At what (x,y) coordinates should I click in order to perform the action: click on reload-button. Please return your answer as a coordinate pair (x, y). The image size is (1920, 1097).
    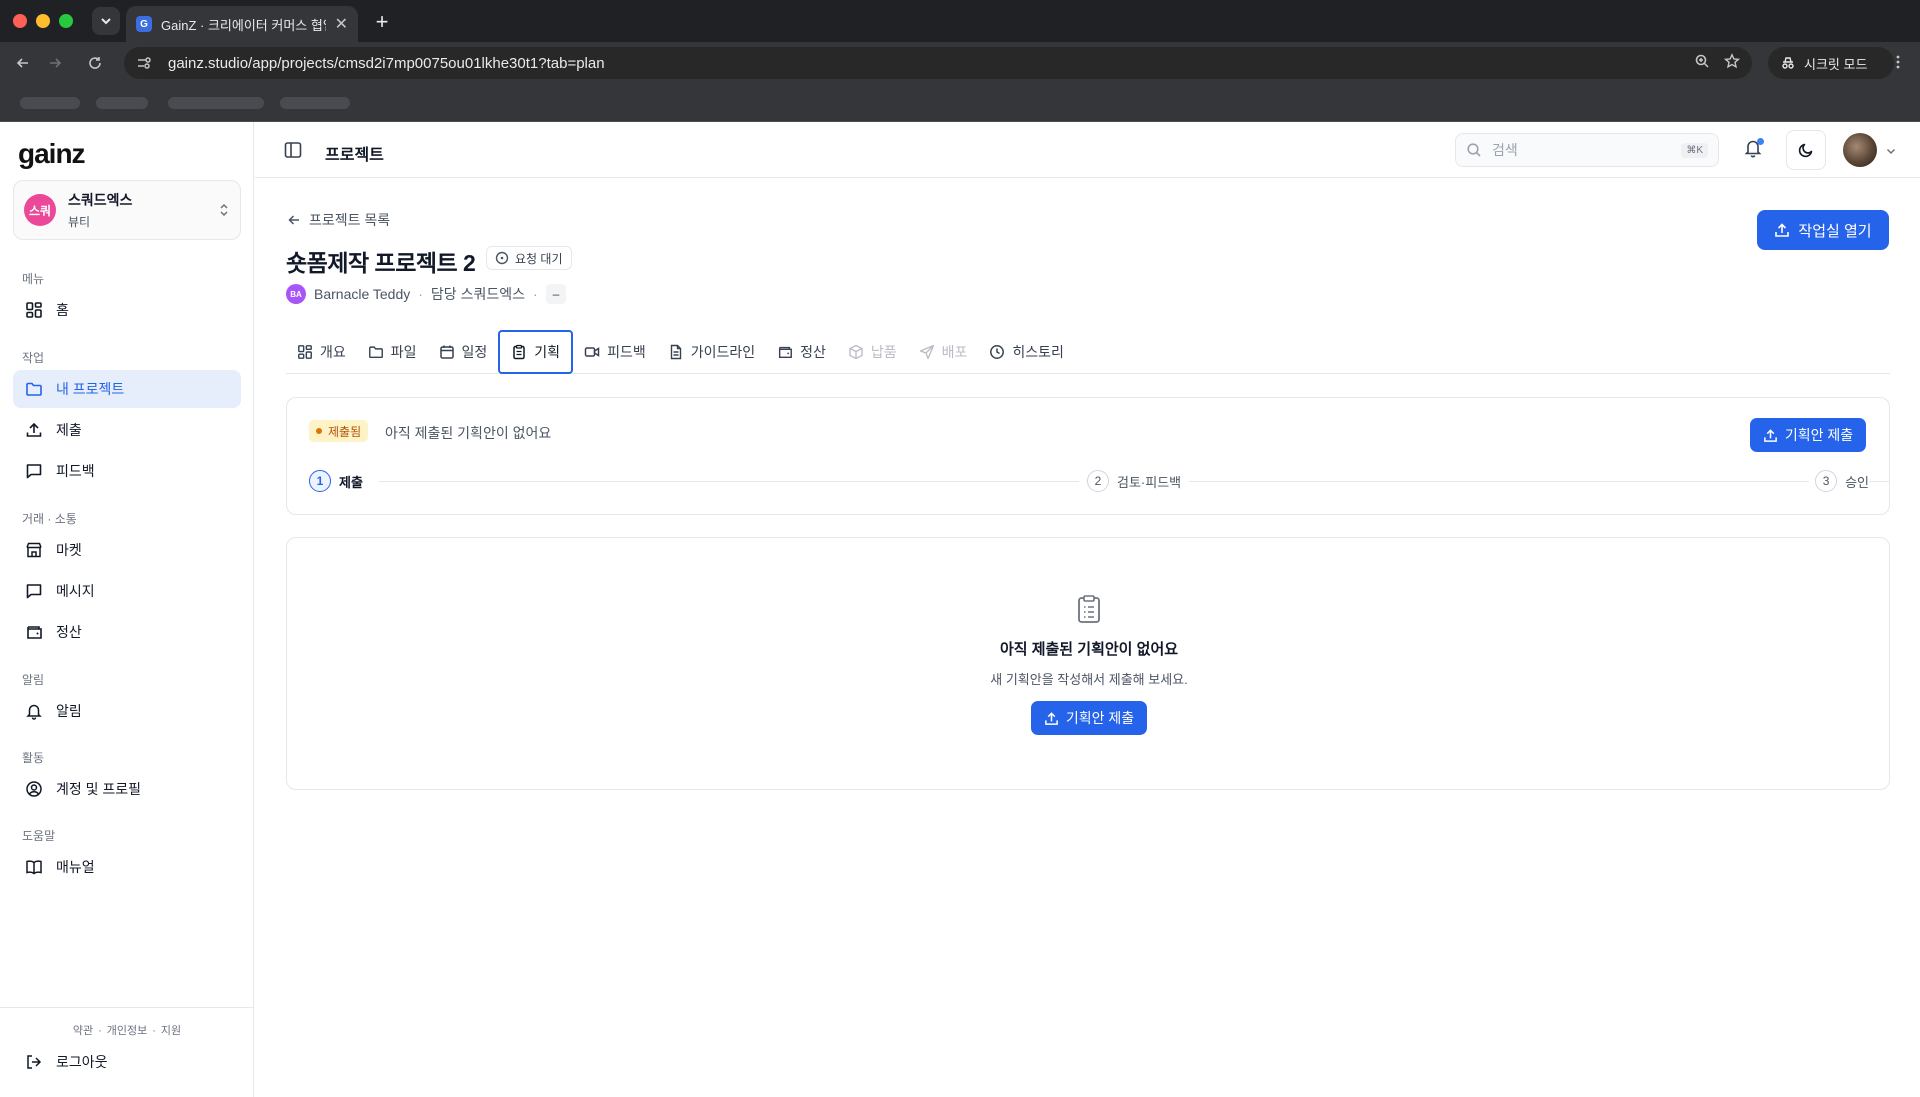
    Looking at the image, I should click on (95, 63).